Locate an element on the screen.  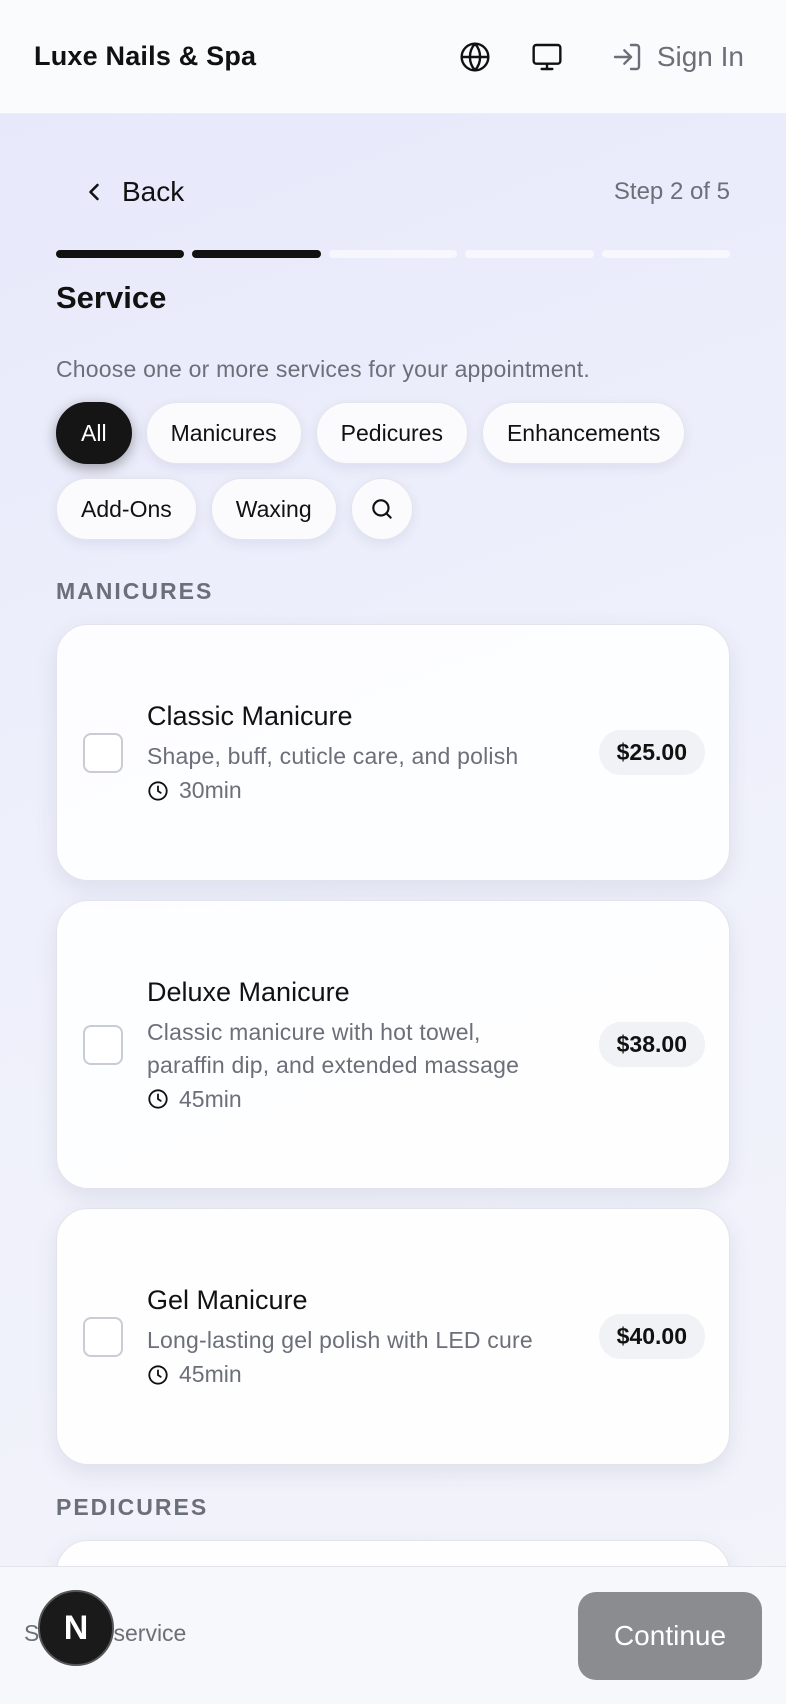
continue-button: Continue is located at coordinates (670, 1636).